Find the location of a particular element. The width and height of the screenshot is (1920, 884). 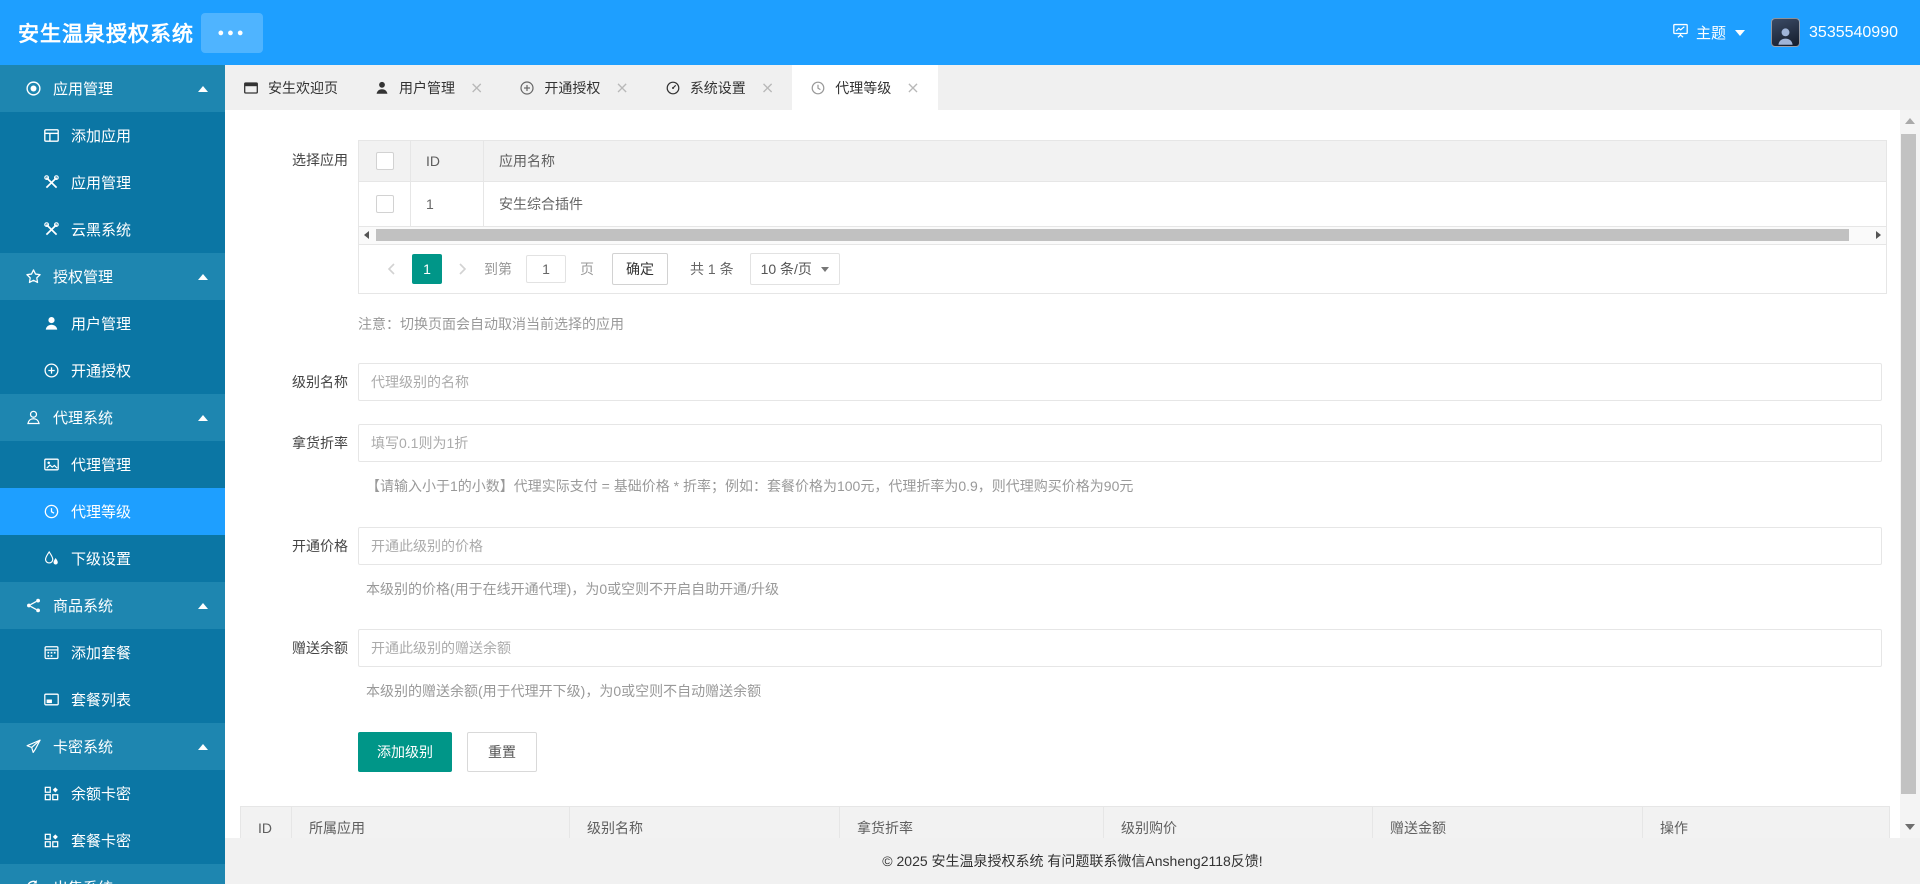

sidebar-item-label: 应用管理 is located at coordinates (83, 89).